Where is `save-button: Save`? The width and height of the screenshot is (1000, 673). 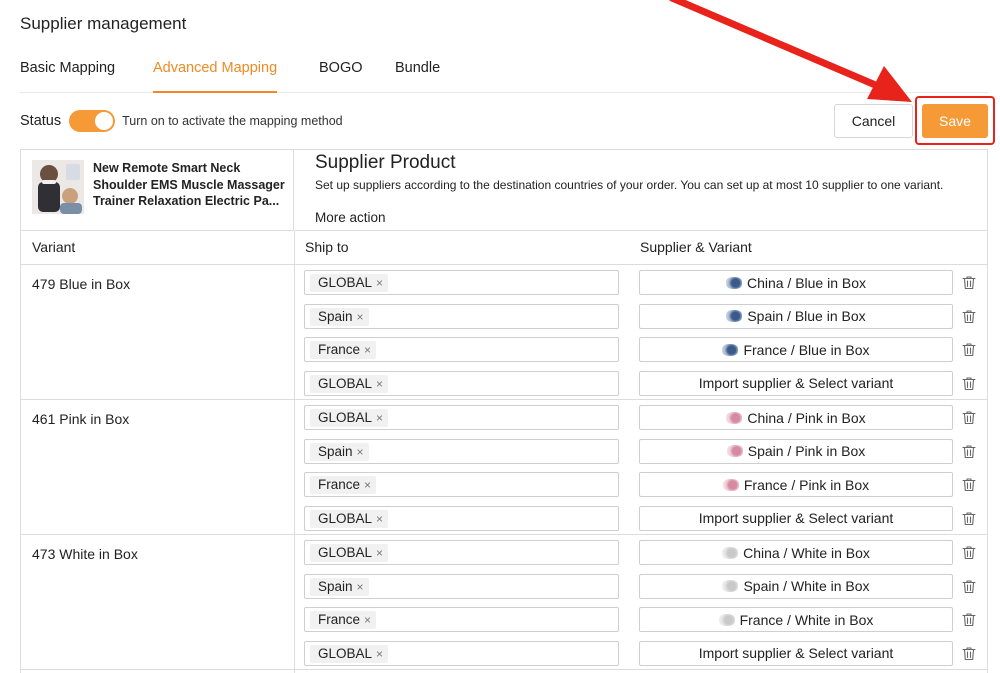 save-button: Save is located at coordinates (955, 121).